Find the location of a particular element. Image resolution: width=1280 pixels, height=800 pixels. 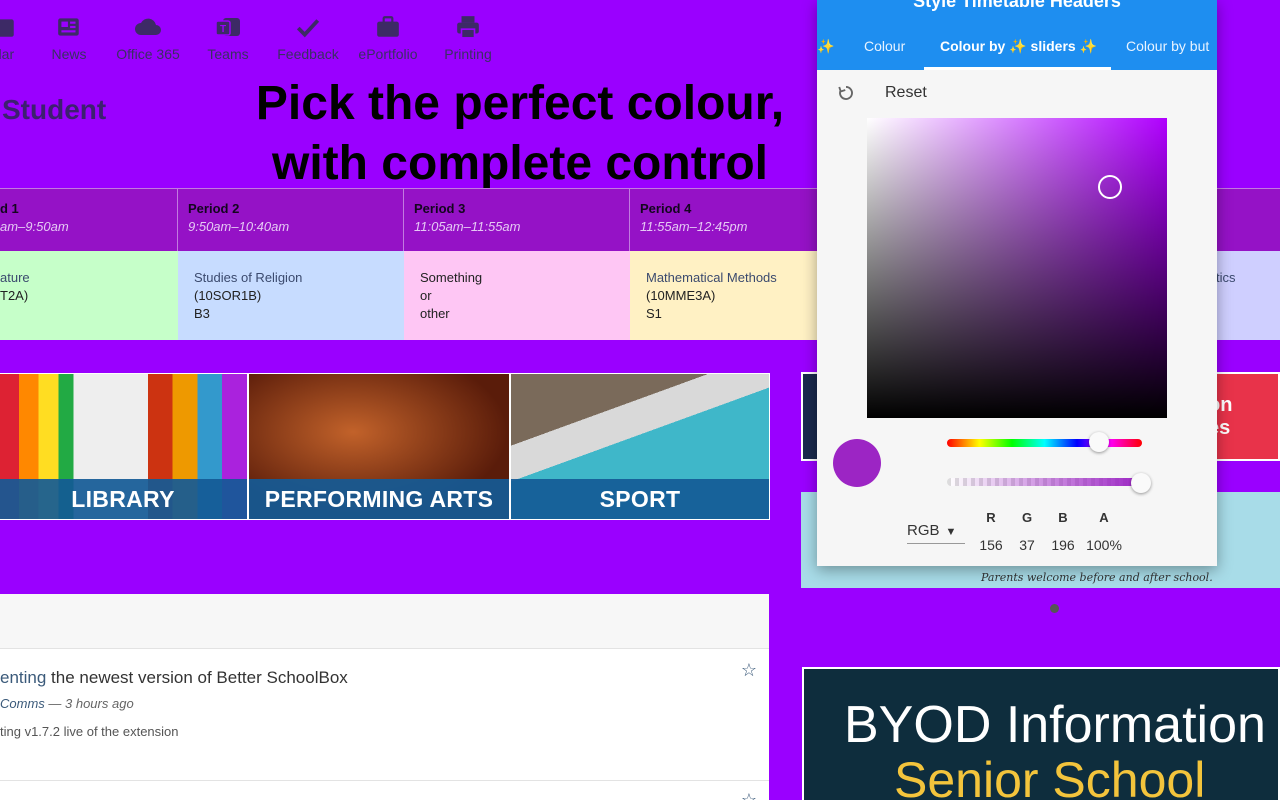

alpha-slider is located at coordinates (1044, 482).